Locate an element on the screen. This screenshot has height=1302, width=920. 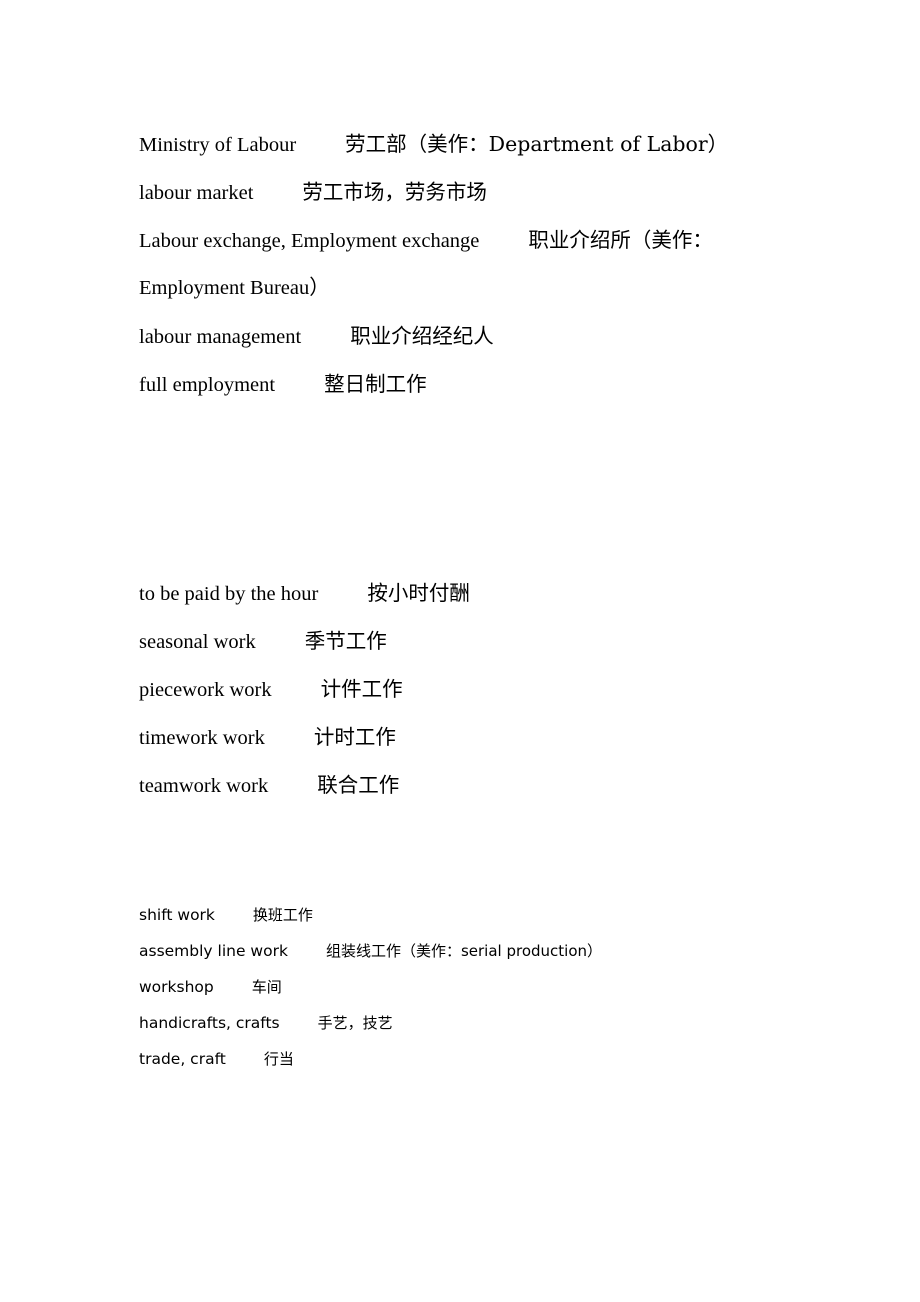
glossary-entry: trade, craft 行当 is located at coordinates (216, 1059).